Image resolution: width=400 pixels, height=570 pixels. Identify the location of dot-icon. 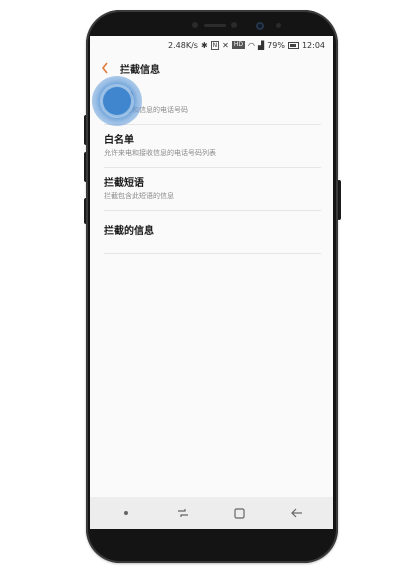
(126, 513).